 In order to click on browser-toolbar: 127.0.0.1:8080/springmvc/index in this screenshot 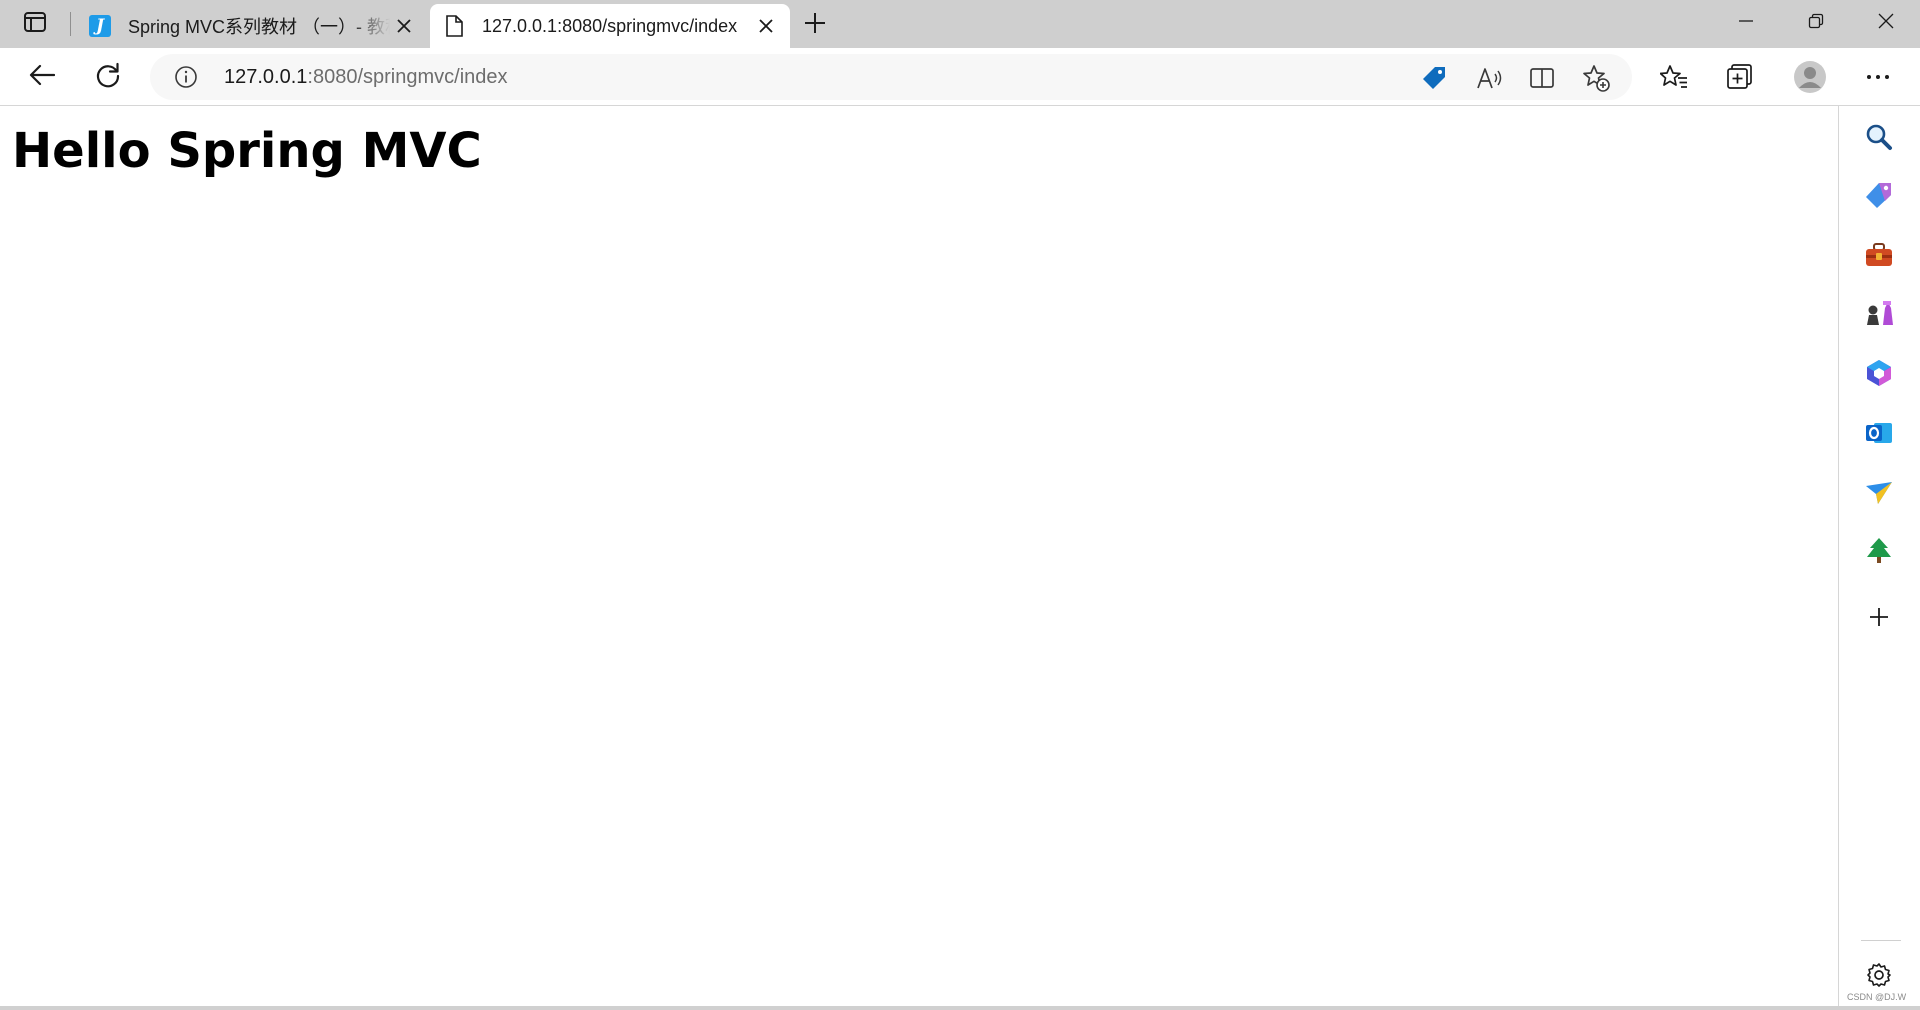, I will do `click(960, 77)`.